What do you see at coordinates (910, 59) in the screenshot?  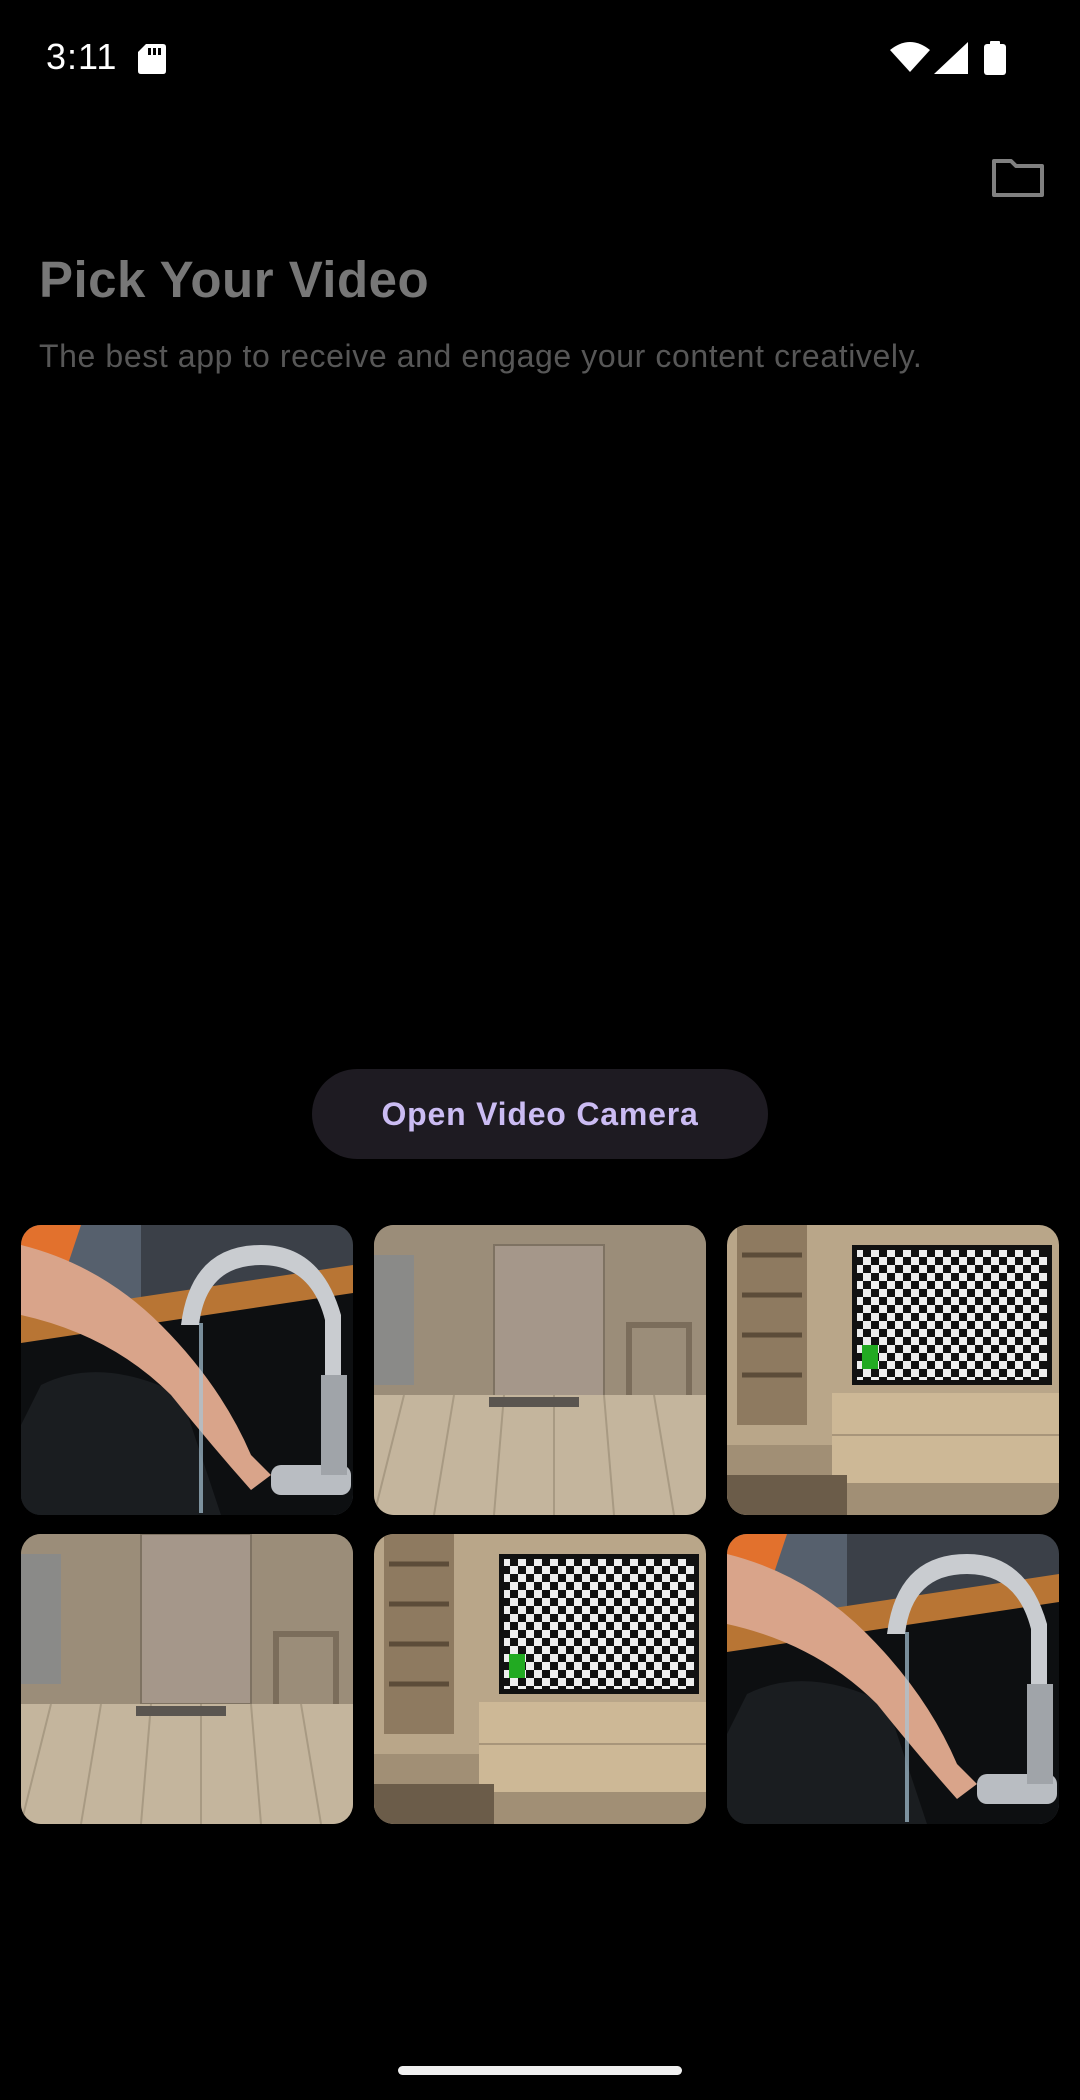 I see `wifi-icon` at bounding box center [910, 59].